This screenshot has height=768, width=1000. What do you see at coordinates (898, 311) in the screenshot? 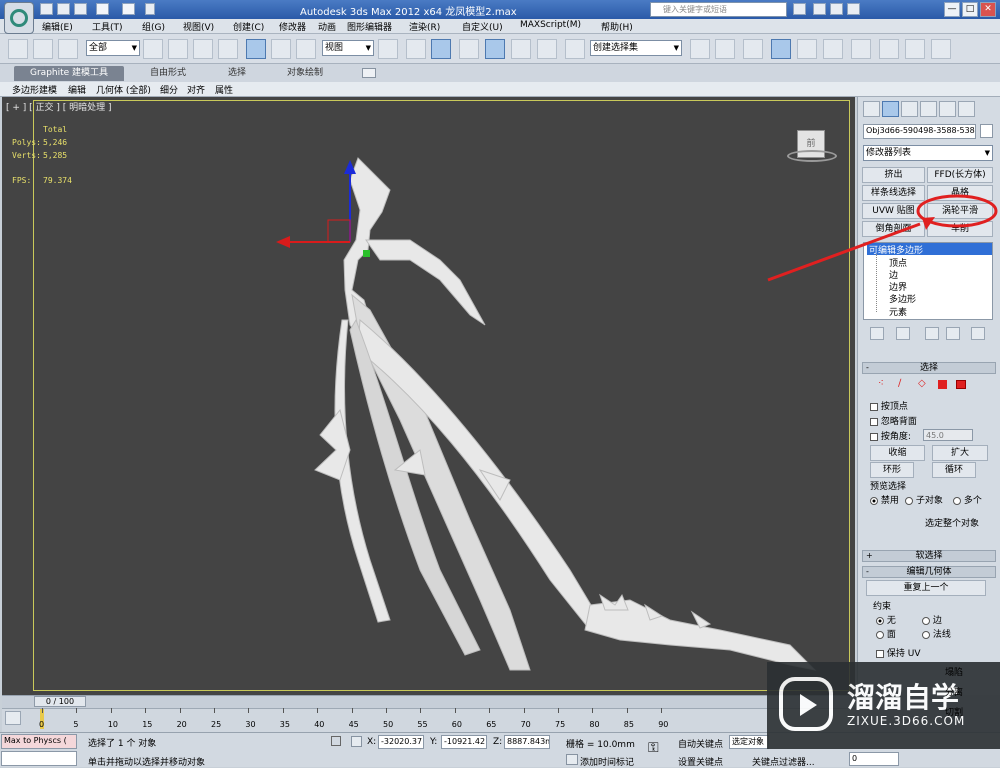
I see `stack-element: 元素` at bounding box center [898, 311].